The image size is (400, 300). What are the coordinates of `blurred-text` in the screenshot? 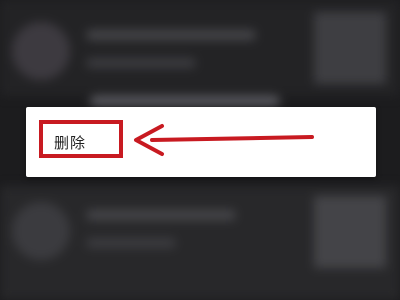 It's located at (185, 101).